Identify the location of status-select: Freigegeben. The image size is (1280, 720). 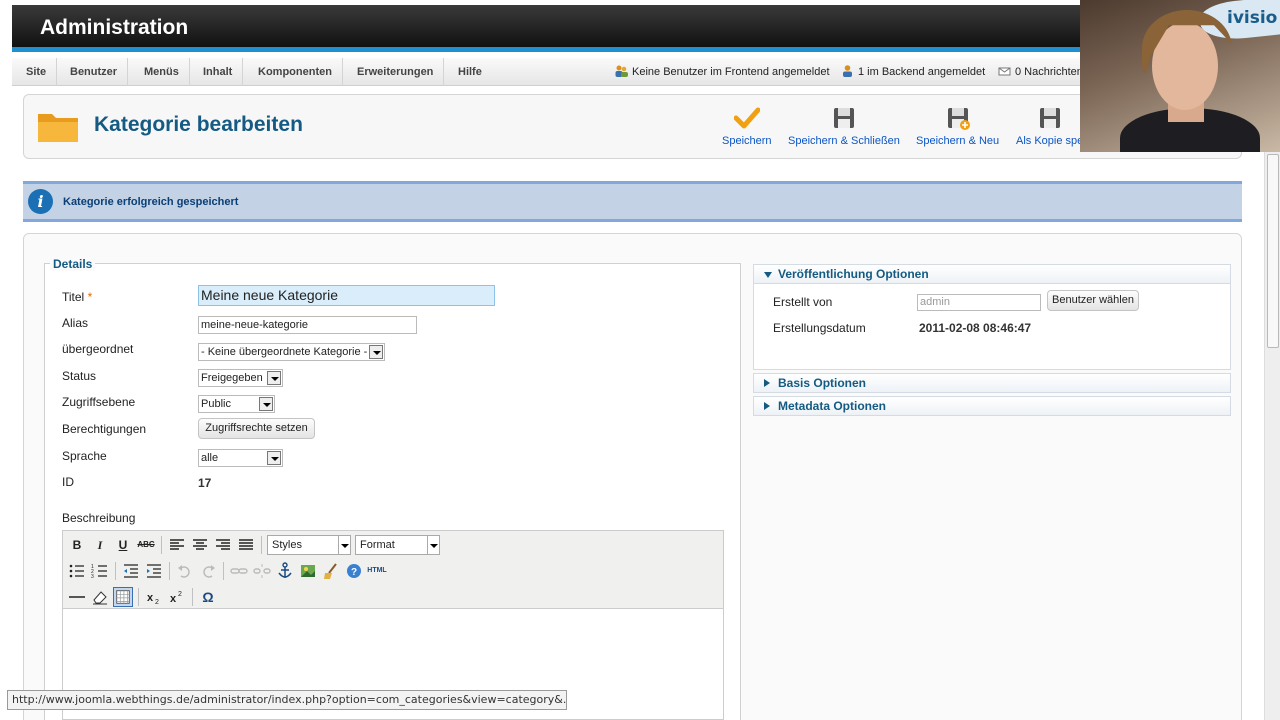
(240, 378).